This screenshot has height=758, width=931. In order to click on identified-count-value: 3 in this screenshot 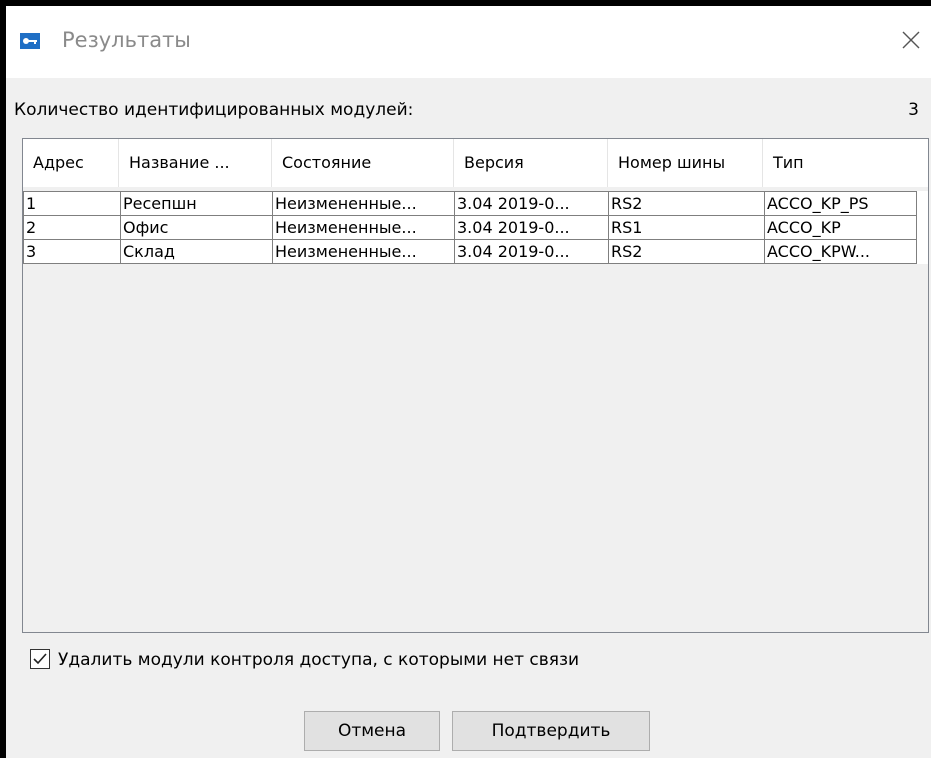, I will do `click(913, 110)`.